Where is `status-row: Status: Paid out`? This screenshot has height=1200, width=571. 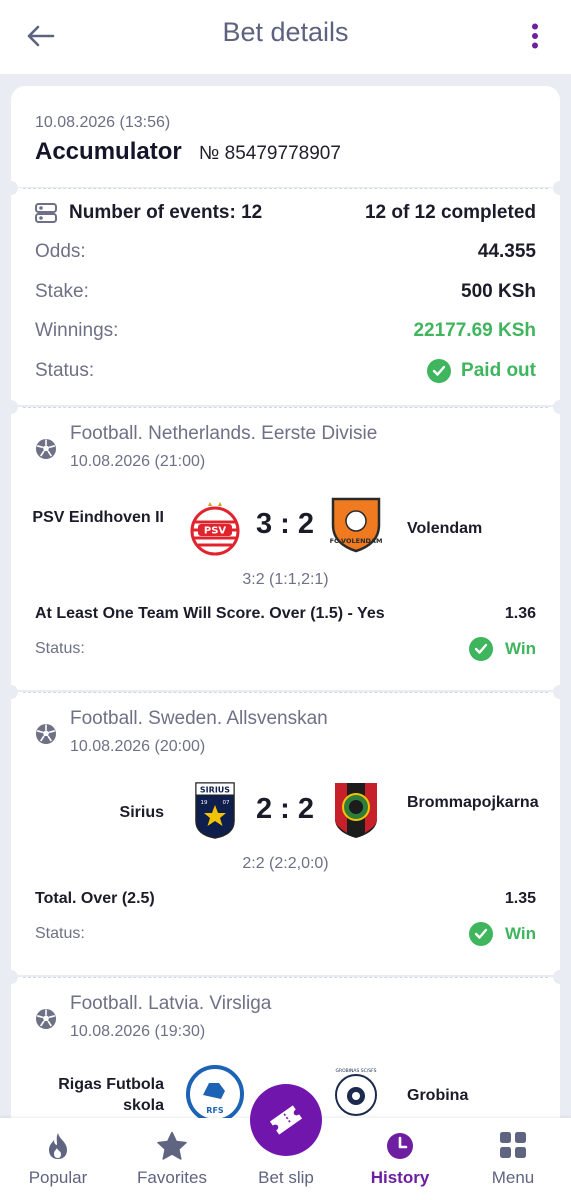 status-row: Status: Paid out is located at coordinates (285, 371).